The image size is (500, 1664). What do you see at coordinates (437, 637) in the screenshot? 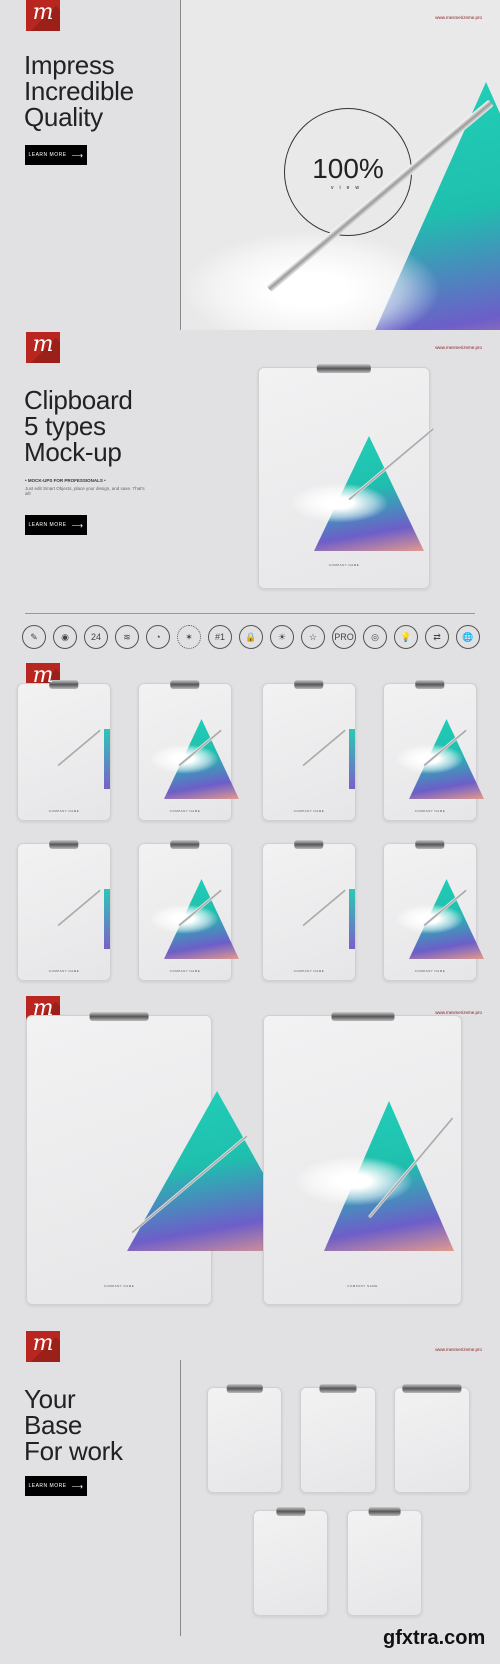
I see `arrows-icon: ⇄` at bounding box center [437, 637].